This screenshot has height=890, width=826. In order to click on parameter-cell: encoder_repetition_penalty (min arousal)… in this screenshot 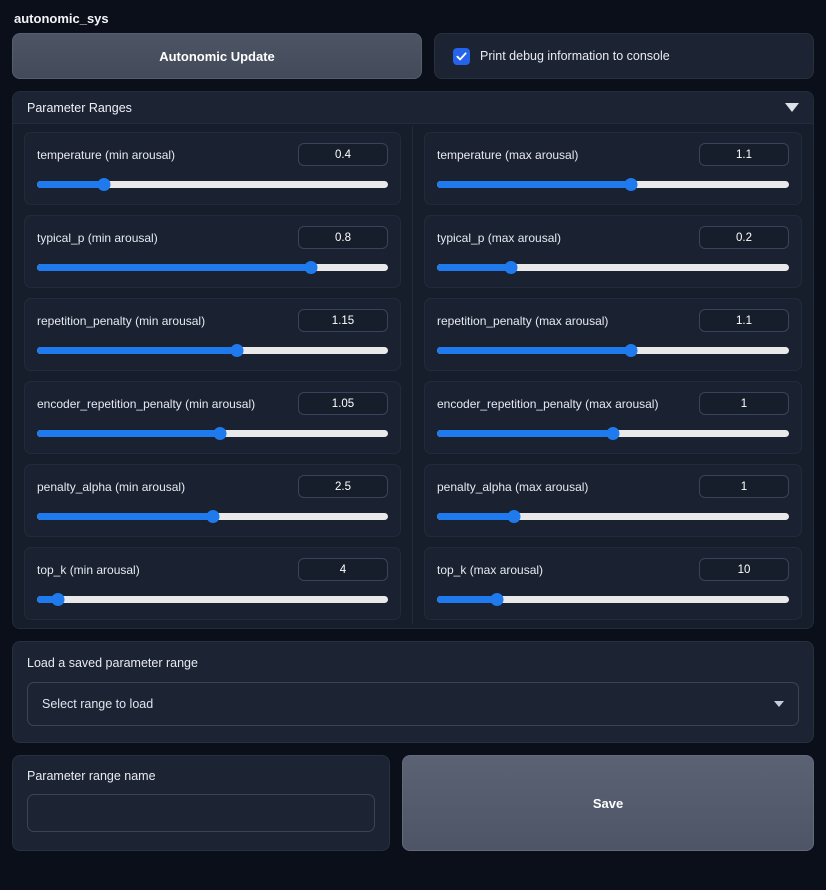, I will do `click(213, 416)`.